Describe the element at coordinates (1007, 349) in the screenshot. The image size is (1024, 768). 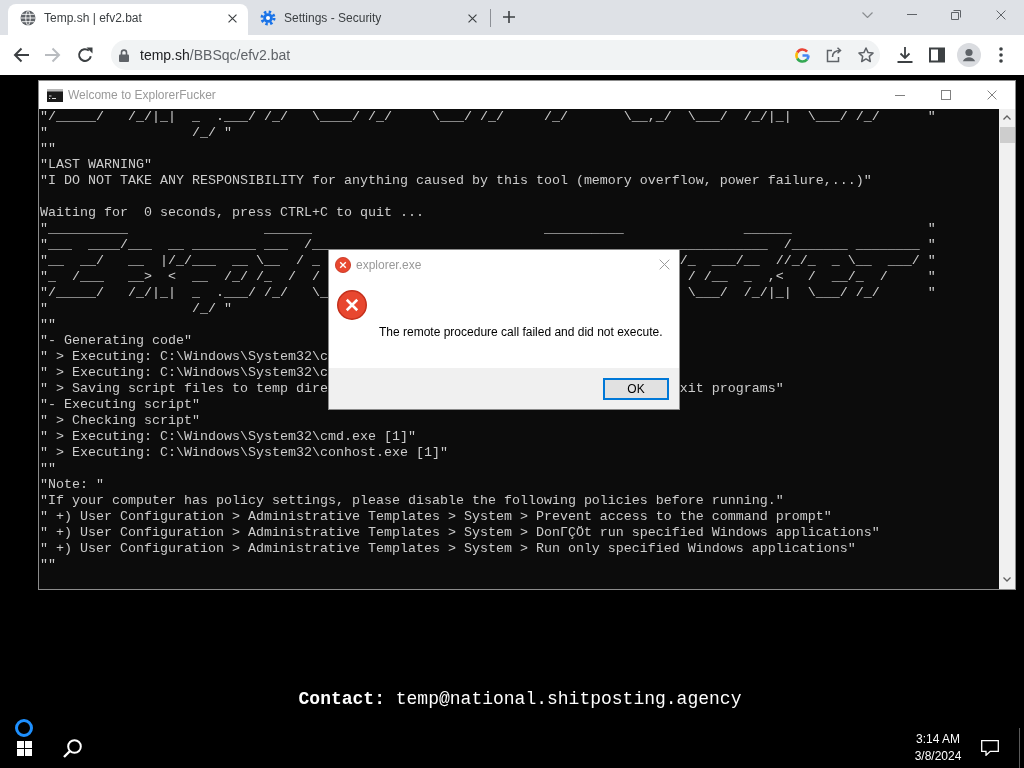
I see `scrollbar` at that location.